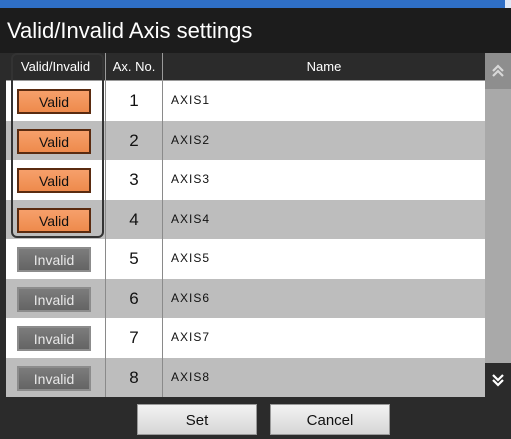 This screenshot has width=511, height=439. I want to click on table-row: Valid 4 AXIS4, so click(245, 219).